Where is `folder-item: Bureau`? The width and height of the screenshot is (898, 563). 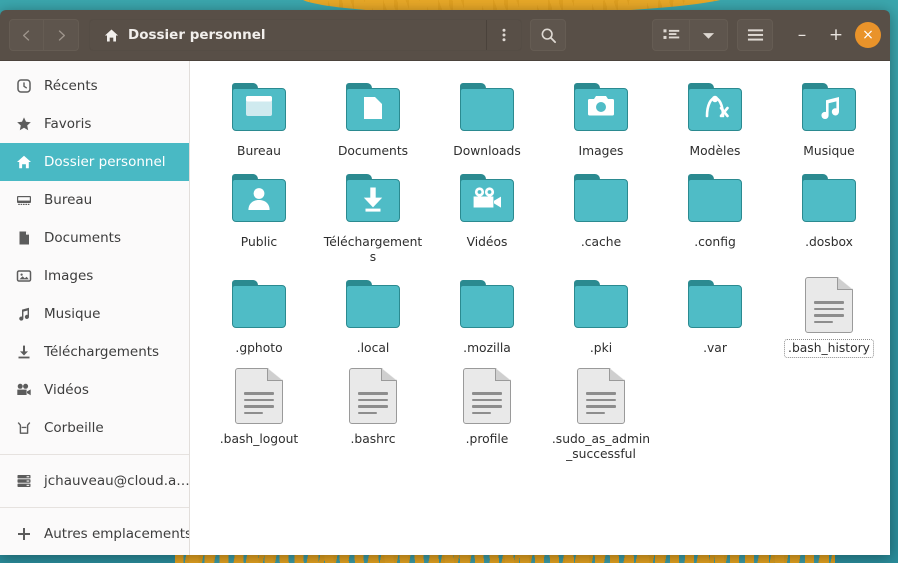 folder-item: Bureau is located at coordinates (259, 116).